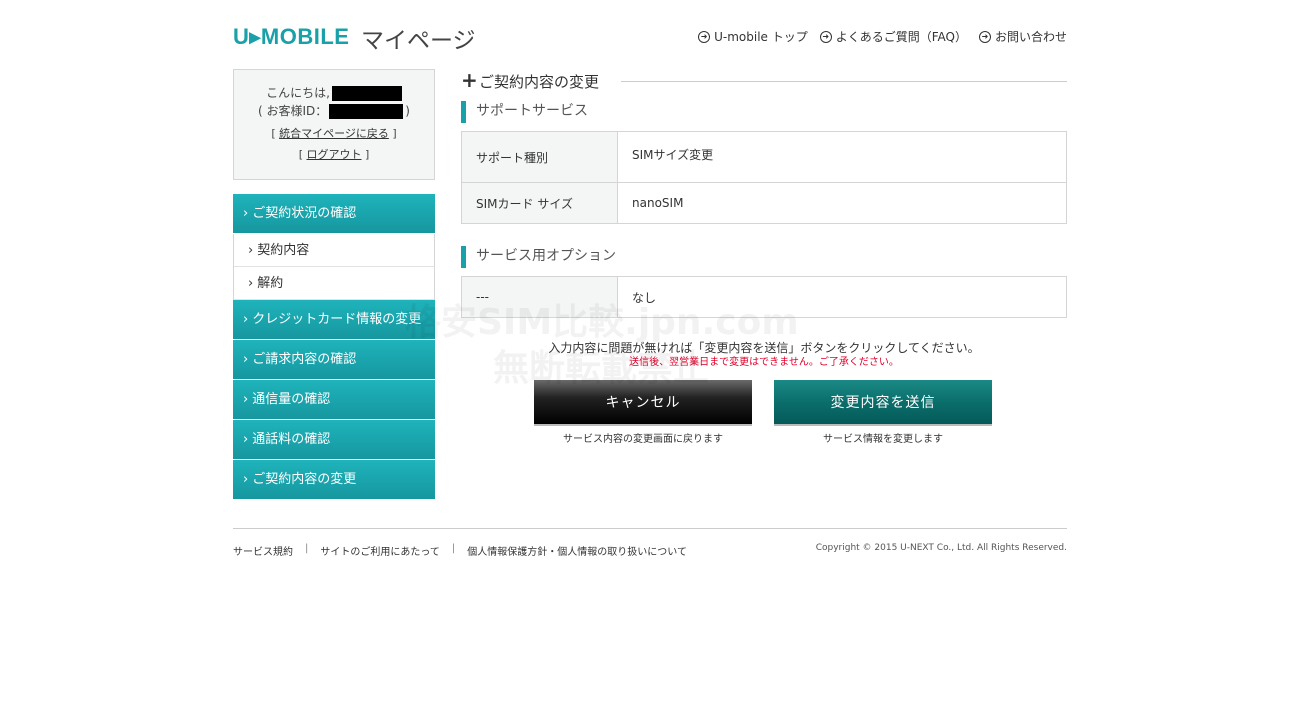 The width and height of the screenshot is (1300, 714). I want to click on footer-link-terms: サービス規約, so click(263, 550).